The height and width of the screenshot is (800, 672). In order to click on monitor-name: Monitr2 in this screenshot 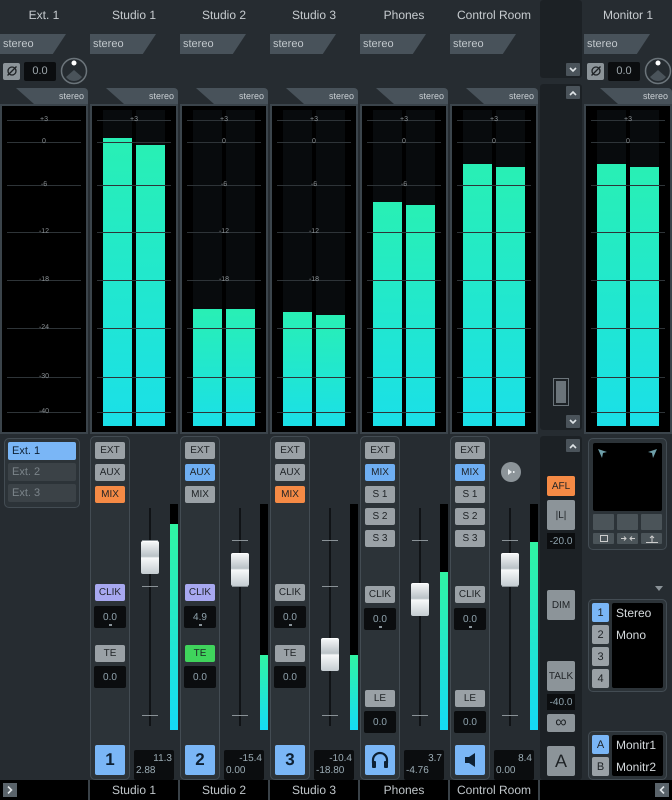, I will do `click(639, 766)`.